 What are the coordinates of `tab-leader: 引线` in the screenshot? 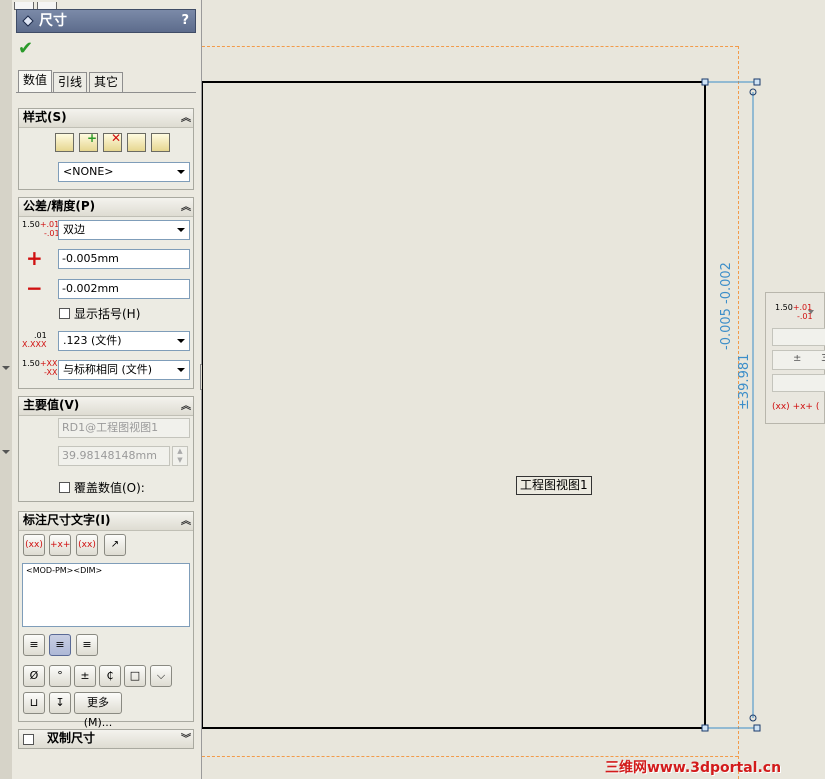 It's located at (70, 82).